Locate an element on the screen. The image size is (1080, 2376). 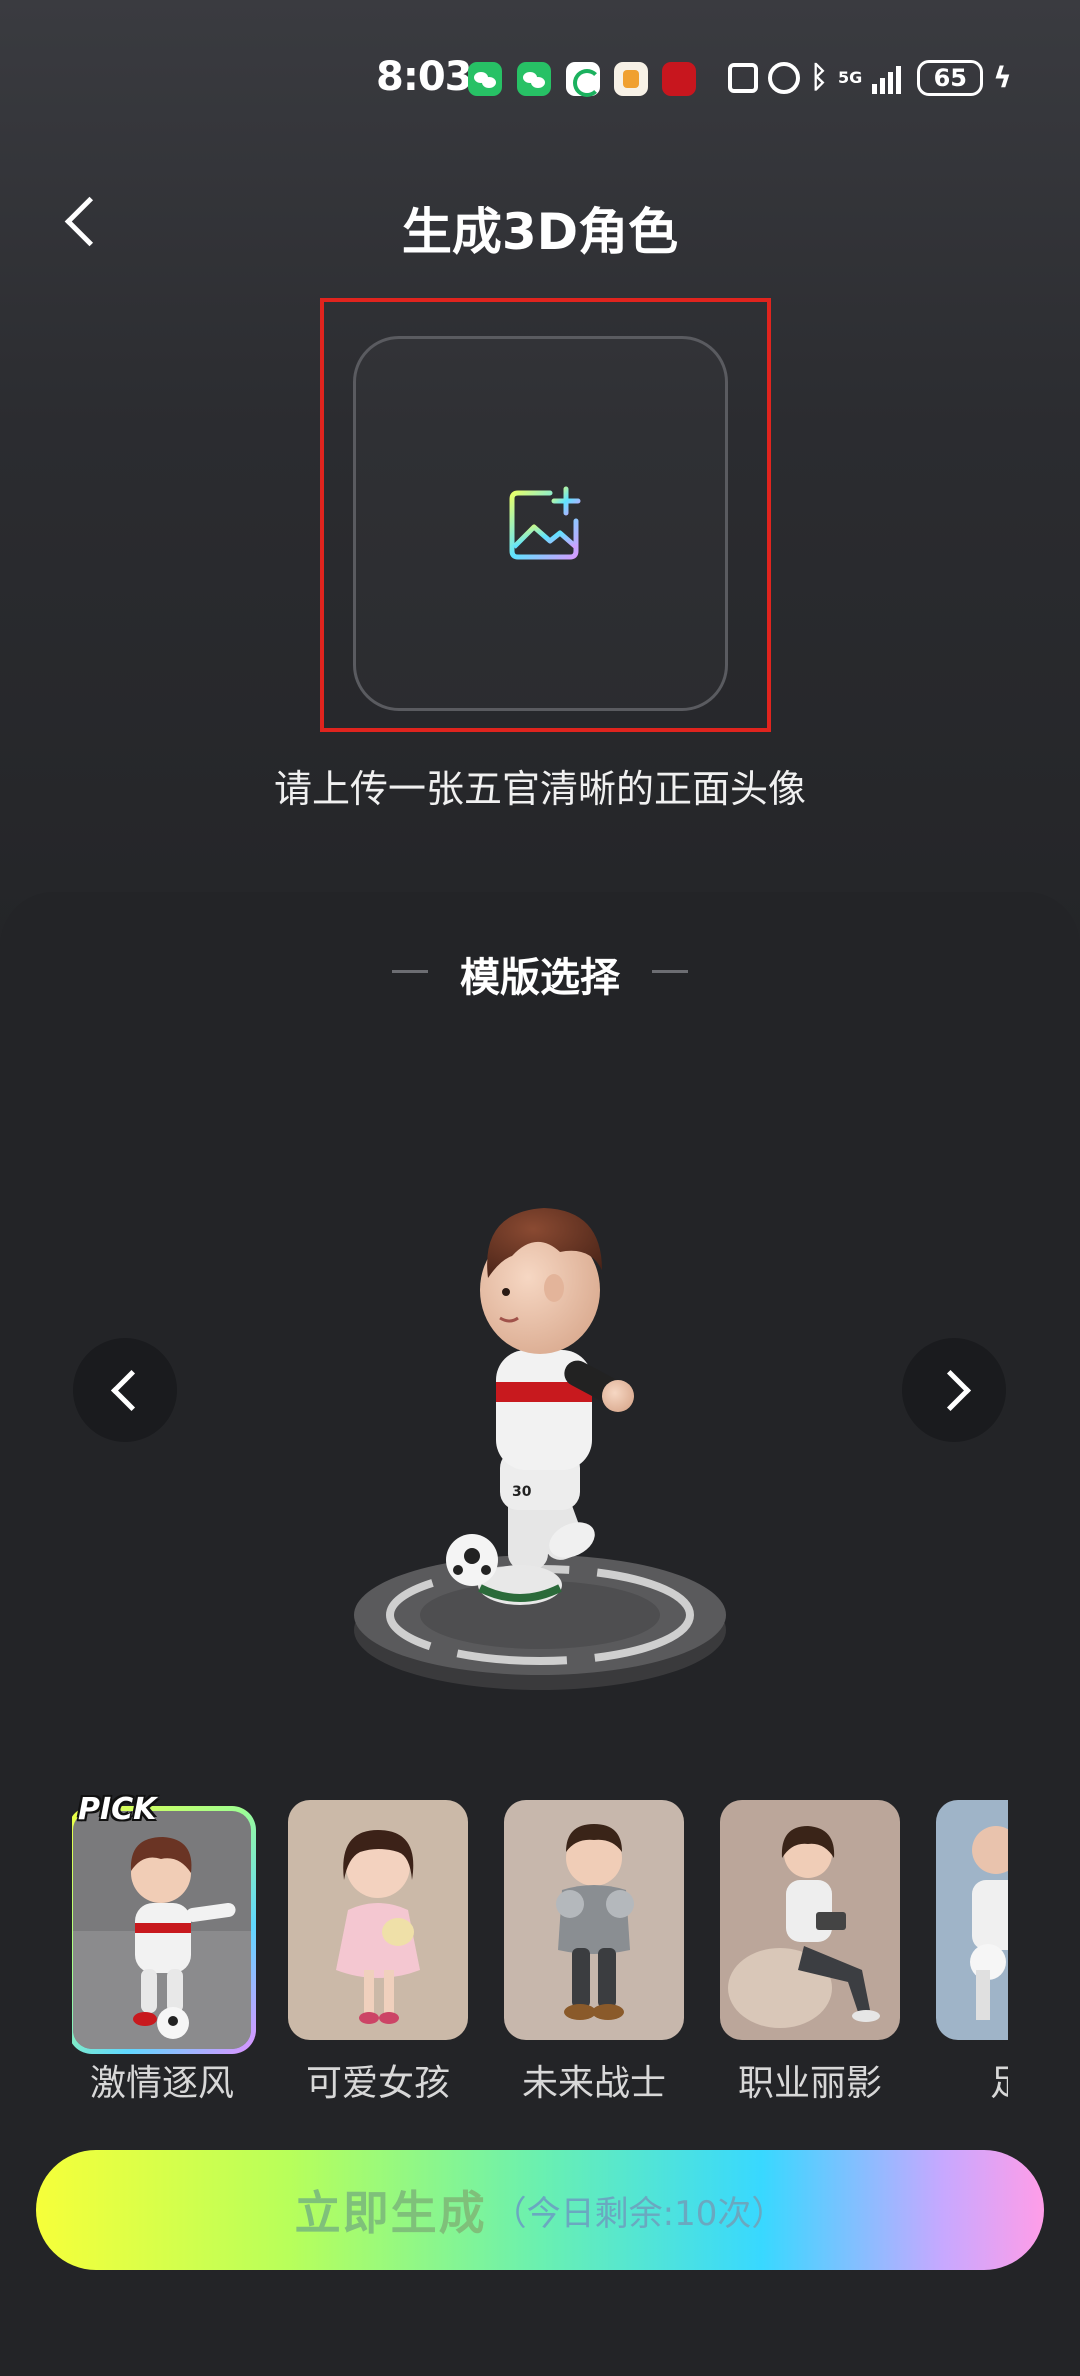
generate-button: 立即生成 （今日剩余:10次） is located at coordinates (540, 2210).